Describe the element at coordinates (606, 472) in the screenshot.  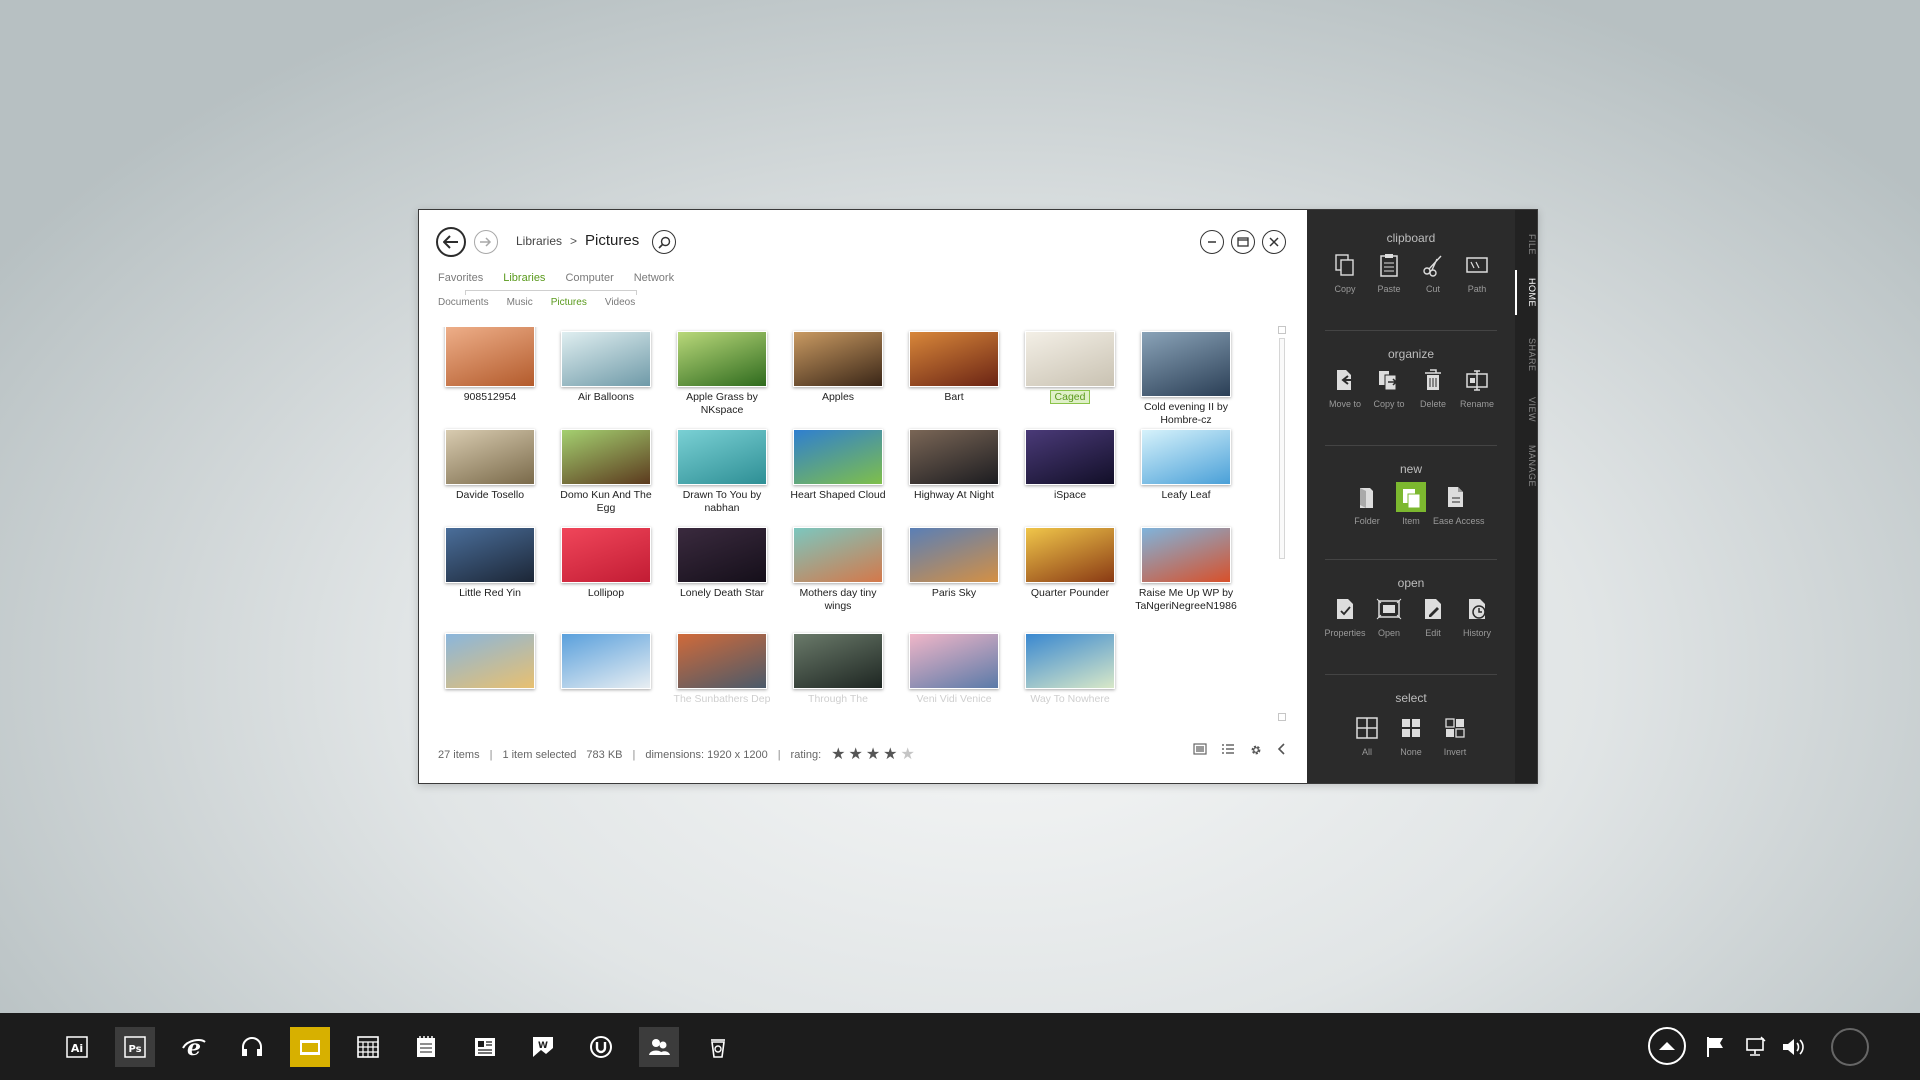
I see `thumbnail-item: Domo Kun And The Egg` at that location.